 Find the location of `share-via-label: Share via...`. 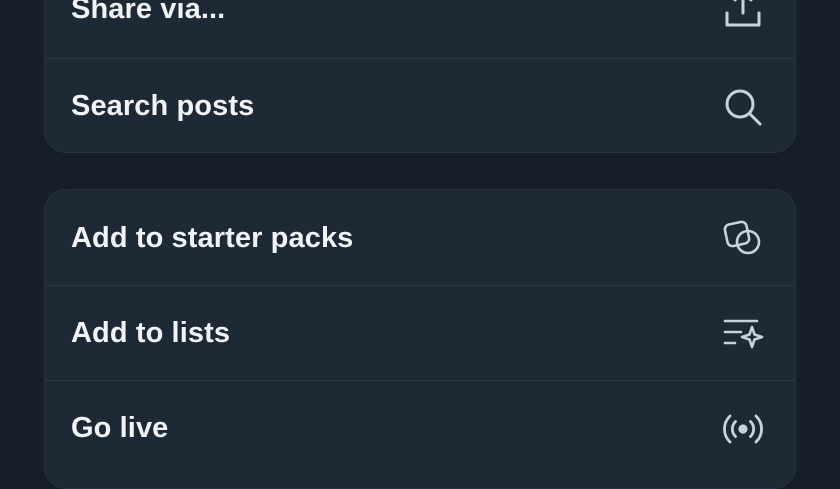

share-via-label: Share via... is located at coordinates (148, 12).